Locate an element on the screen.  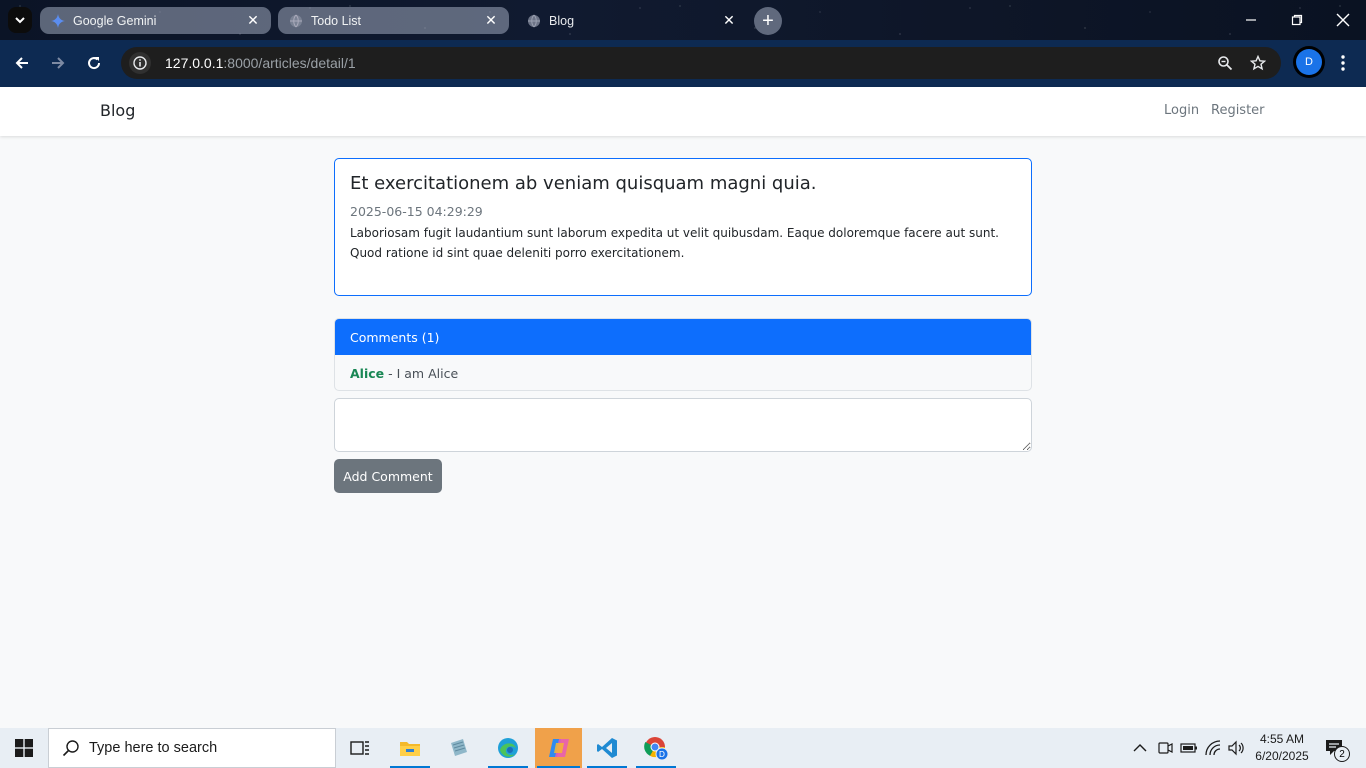
arrow-right-icon is located at coordinates (58, 63).